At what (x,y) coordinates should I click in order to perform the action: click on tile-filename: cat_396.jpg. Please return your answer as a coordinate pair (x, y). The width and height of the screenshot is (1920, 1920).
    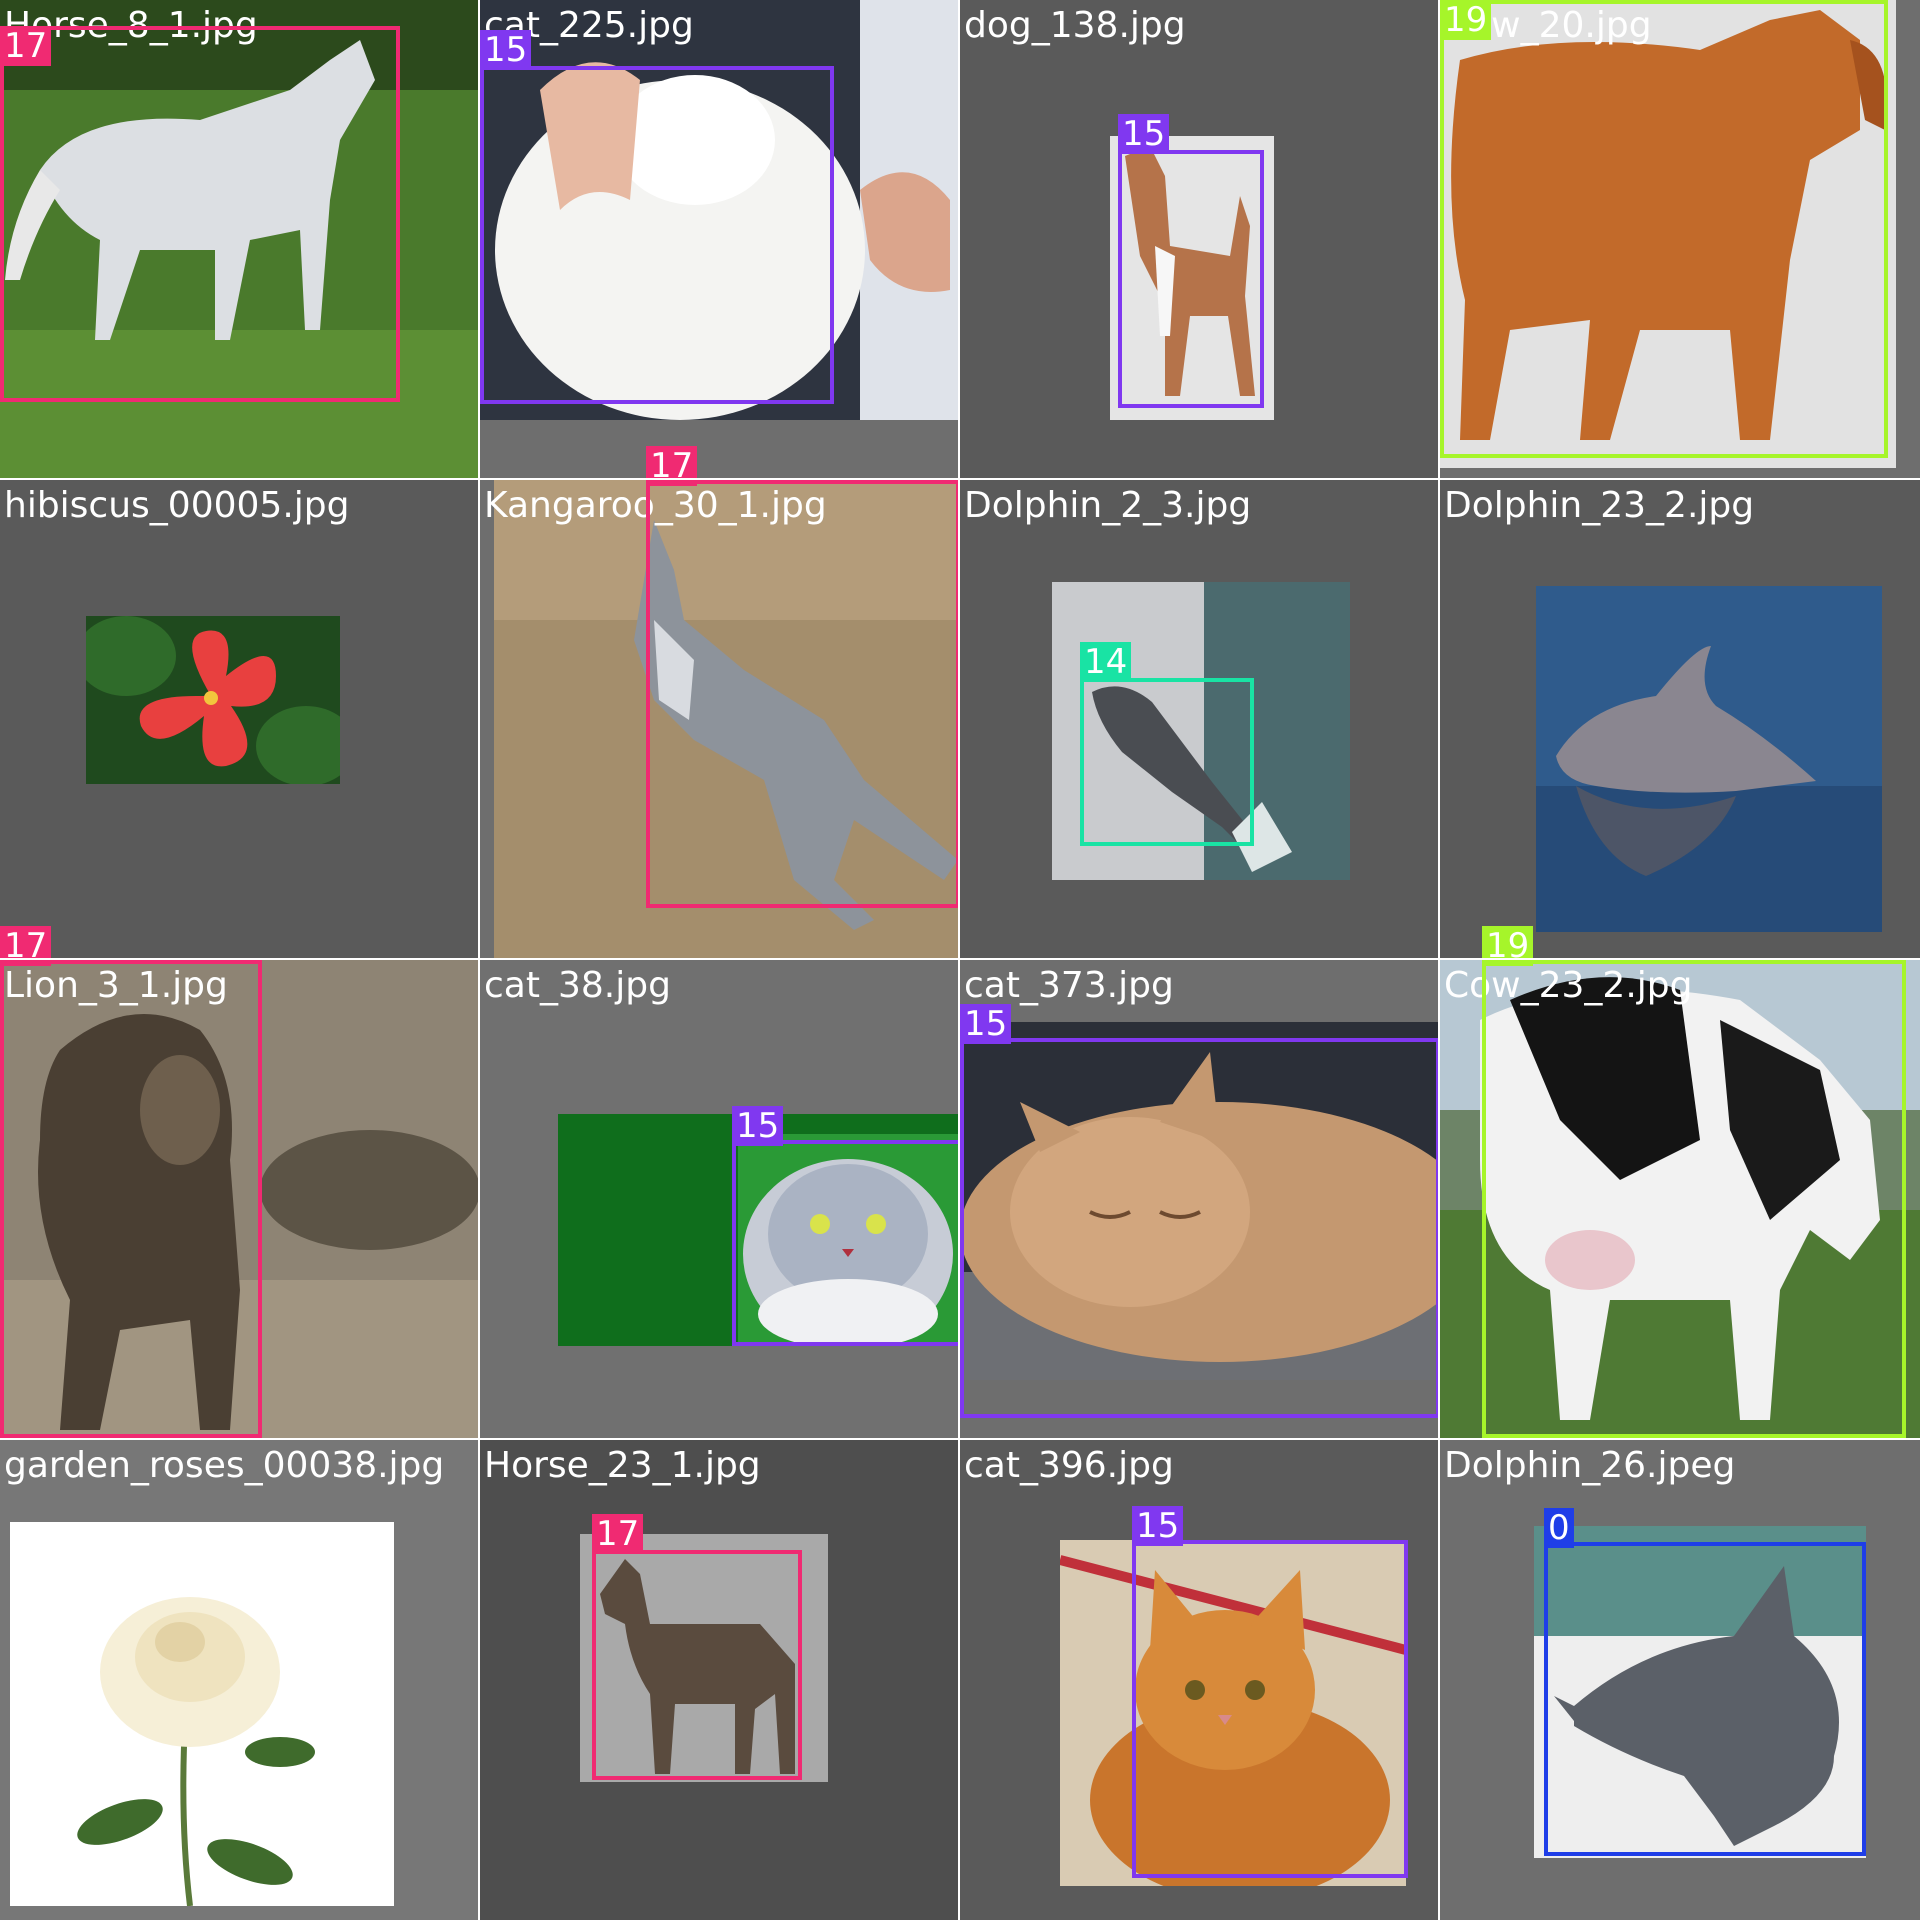
    Looking at the image, I should click on (1069, 1465).